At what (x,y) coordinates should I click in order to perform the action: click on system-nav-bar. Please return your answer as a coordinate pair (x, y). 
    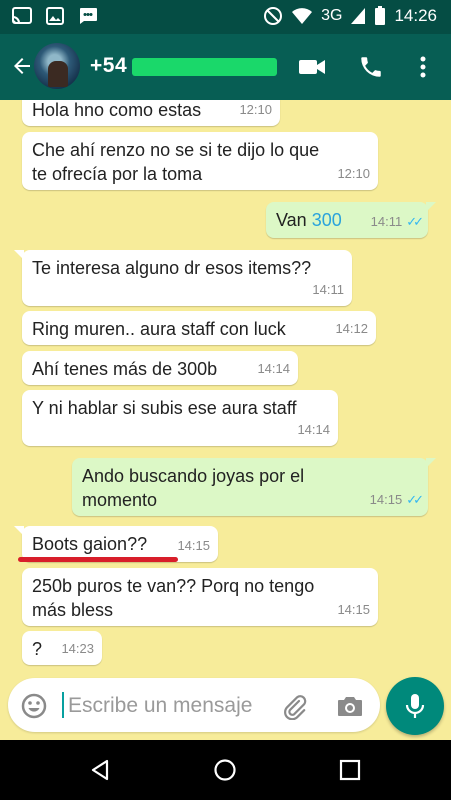
    Looking at the image, I should click on (225, 770).